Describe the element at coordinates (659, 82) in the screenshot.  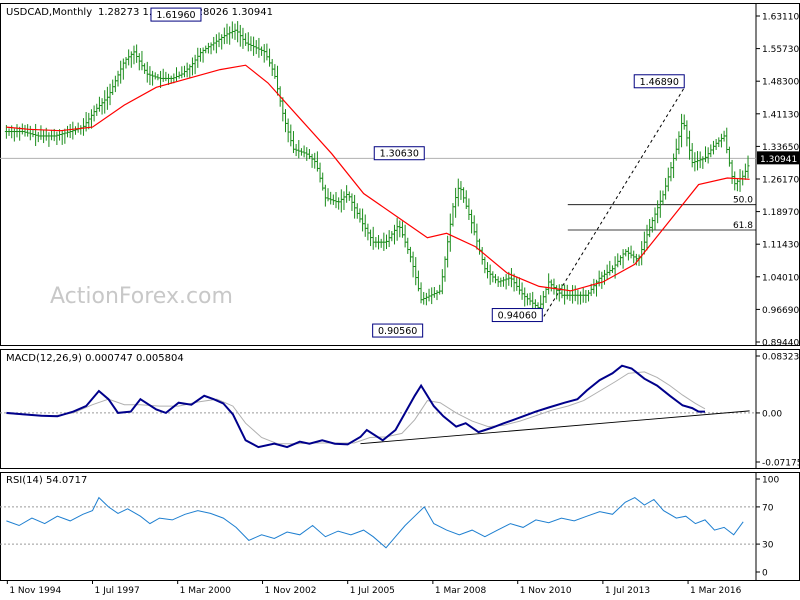
I see `price-annotation-label: 1.46890` at that location.